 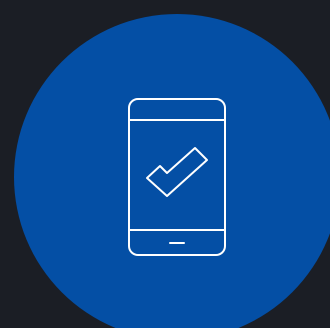 I want to click on checkmark-icon, so click(x=177, y=172).